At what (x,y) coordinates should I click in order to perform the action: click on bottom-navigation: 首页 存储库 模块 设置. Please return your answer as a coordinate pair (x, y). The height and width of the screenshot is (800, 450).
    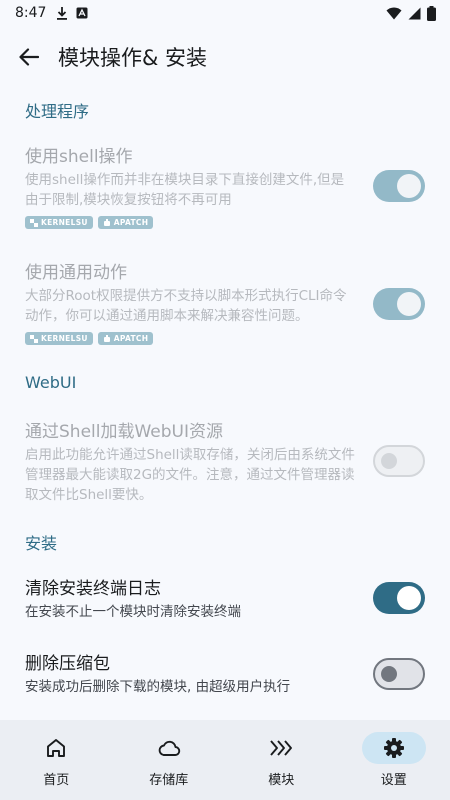
    Looking at the image, I should click on (225, 760).